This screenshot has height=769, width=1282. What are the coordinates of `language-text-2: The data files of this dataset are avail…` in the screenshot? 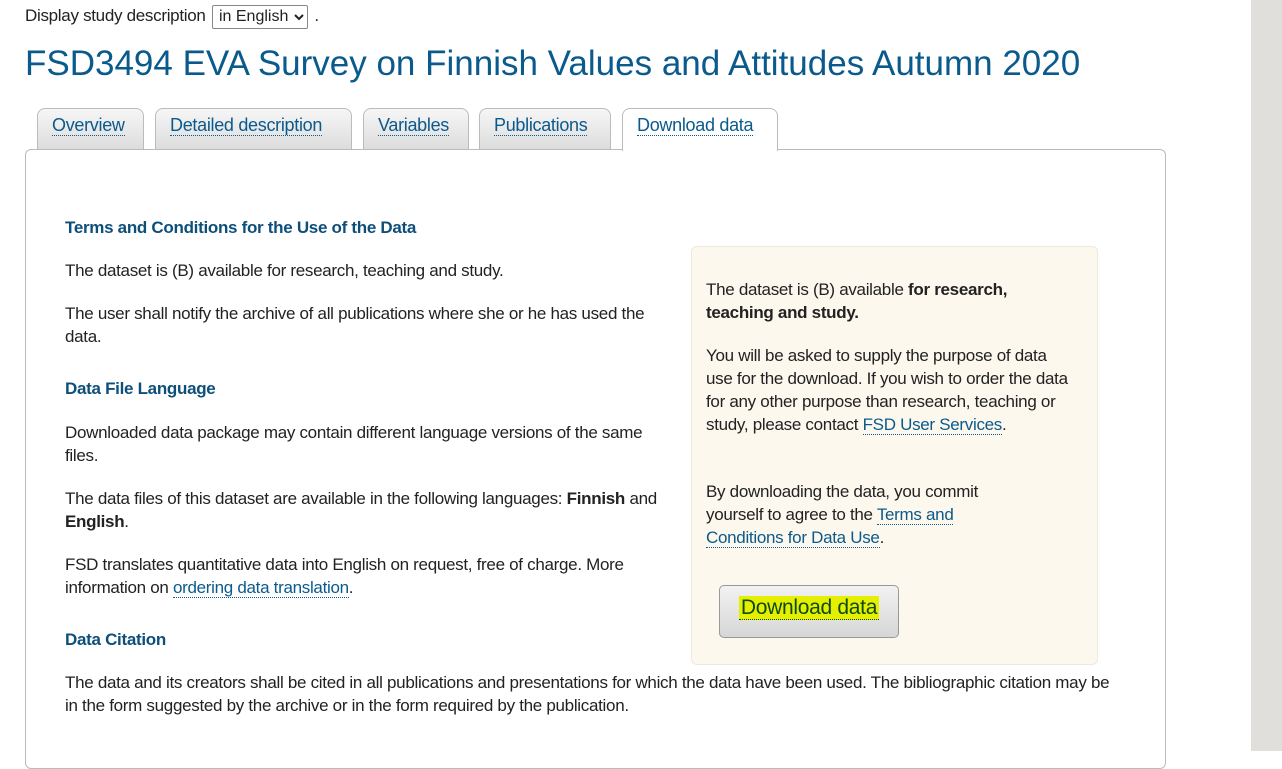 It's located at (361, 510).